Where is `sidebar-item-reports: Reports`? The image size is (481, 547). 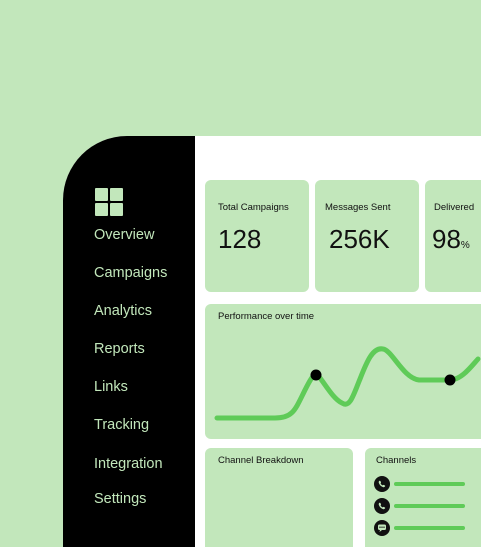
sidebar-item-reports: Reports is located at coordinates (119, 349).